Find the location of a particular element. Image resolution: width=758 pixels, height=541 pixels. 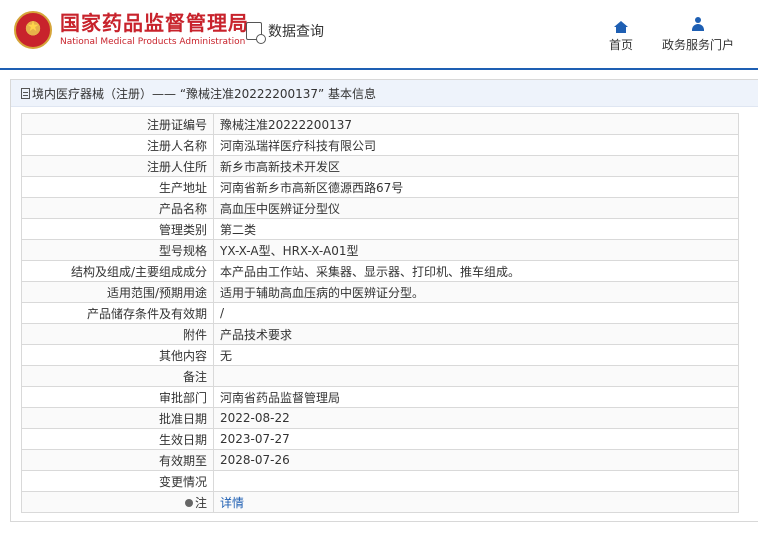

data-query-link: 数据查询 is located at coordinates (285, 32).